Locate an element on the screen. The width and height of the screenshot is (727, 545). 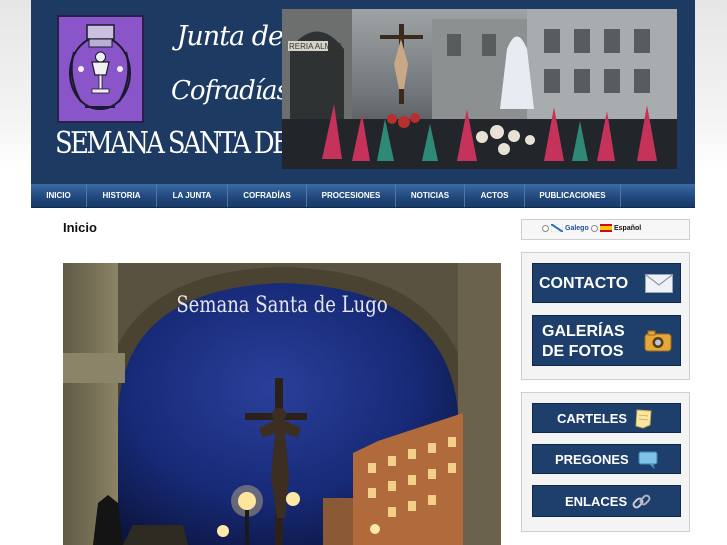
note-icon is located at coordinates (643, 419).